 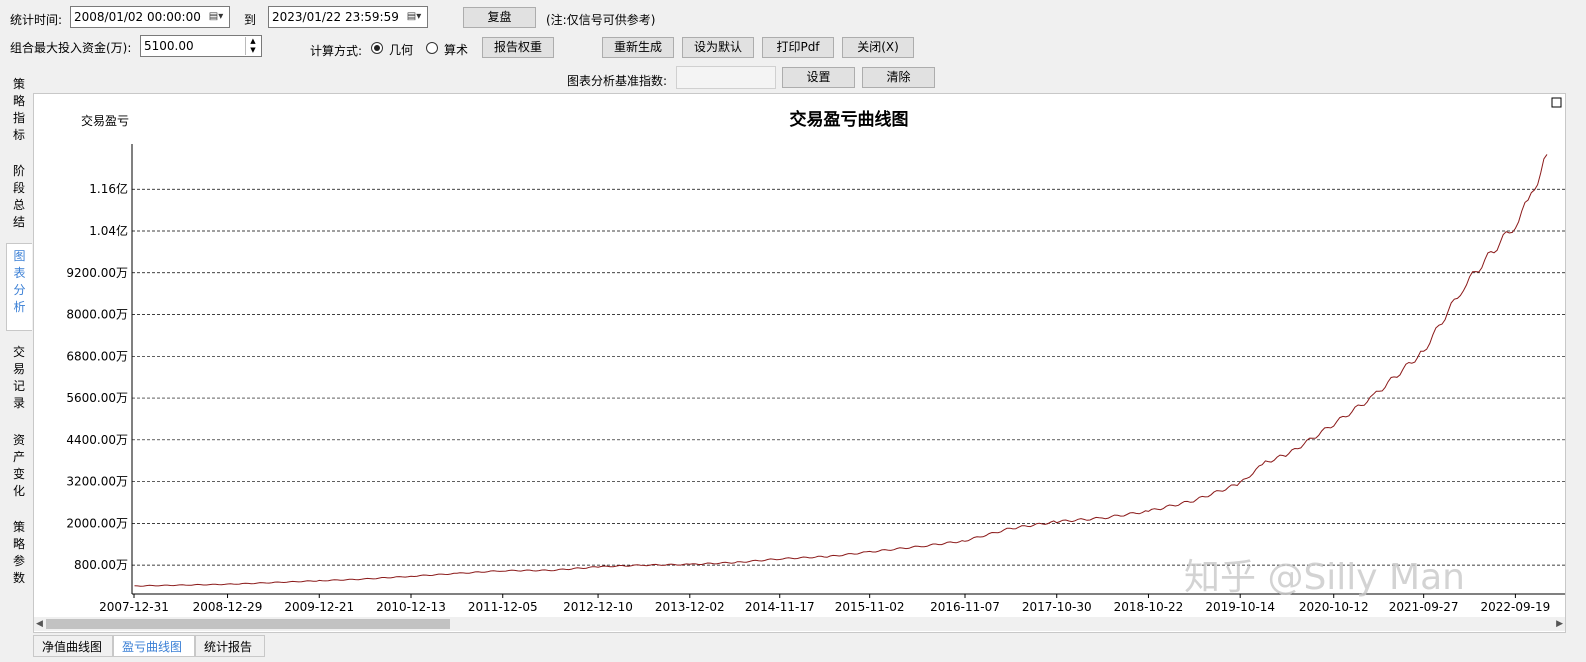 I want to click on bottom-tab-1: 净值曲线图, so click(x=73, y=646).